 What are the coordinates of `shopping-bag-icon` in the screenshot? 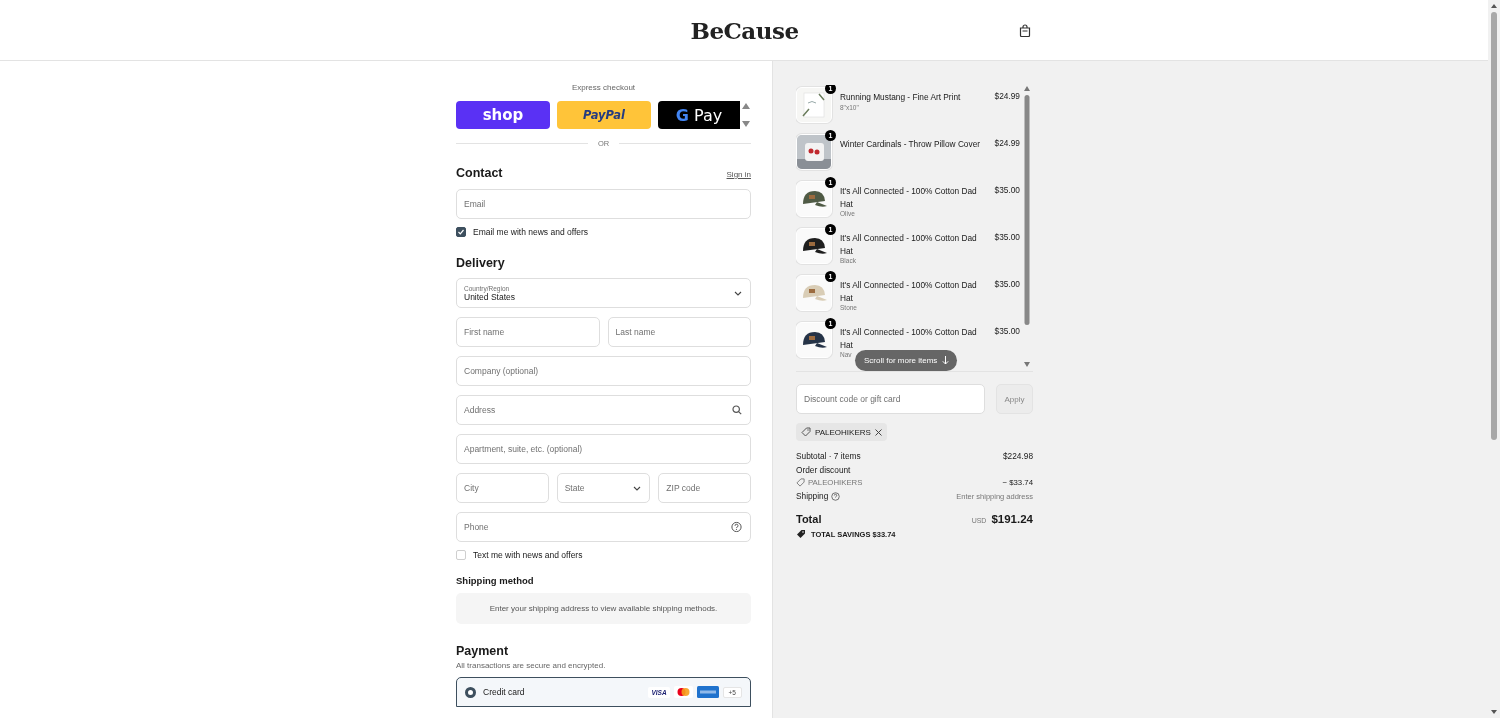 It's located at (1025, 30).